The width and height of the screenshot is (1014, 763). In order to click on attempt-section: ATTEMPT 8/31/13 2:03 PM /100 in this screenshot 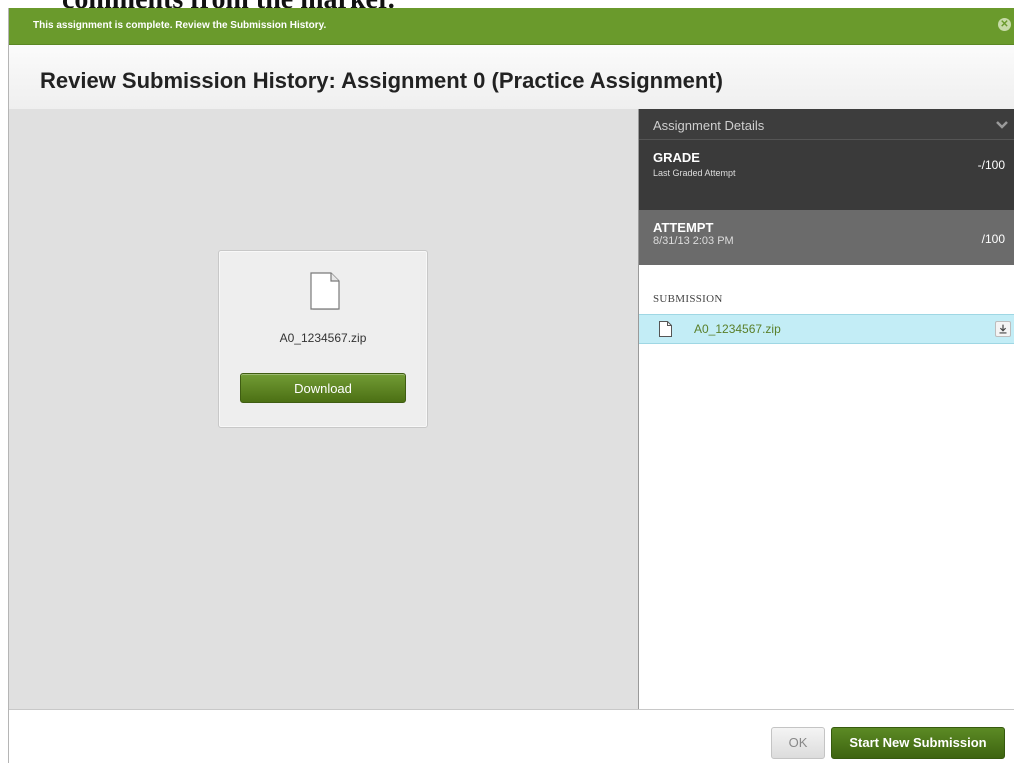, I will do `click(826, 237)`.